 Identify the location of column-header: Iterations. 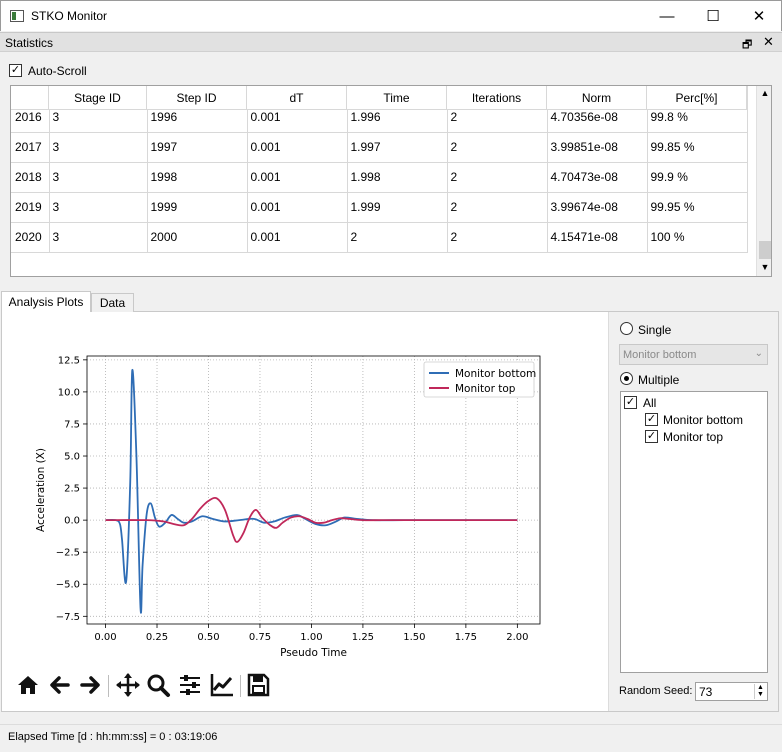
(497, 98).